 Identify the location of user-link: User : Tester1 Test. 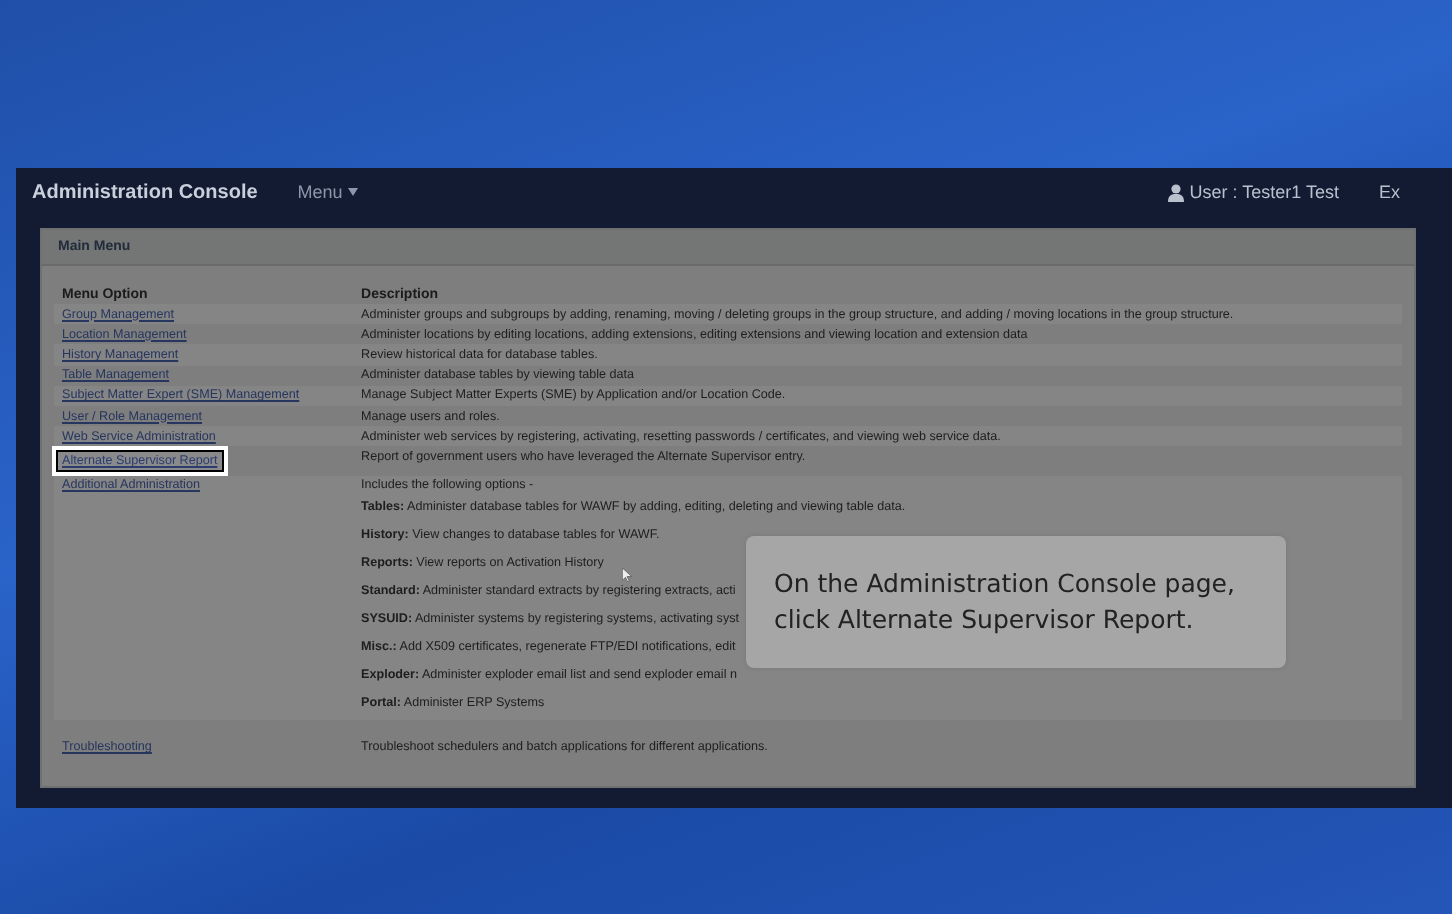
(1253, 192).